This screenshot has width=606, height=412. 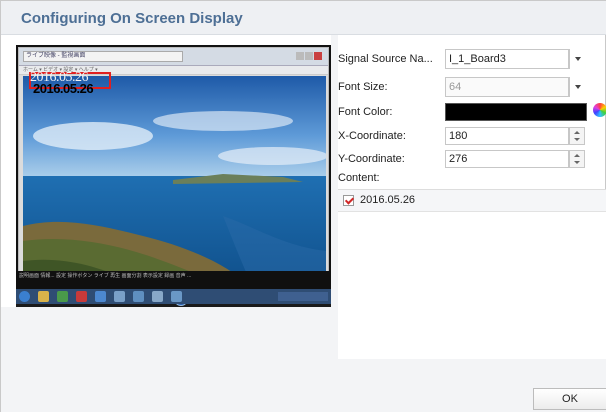 What do you see at coordinates (472, 201) in the screenshot?
I see `content-list-item: 2016.05.26` at bounding box center [472, 201].